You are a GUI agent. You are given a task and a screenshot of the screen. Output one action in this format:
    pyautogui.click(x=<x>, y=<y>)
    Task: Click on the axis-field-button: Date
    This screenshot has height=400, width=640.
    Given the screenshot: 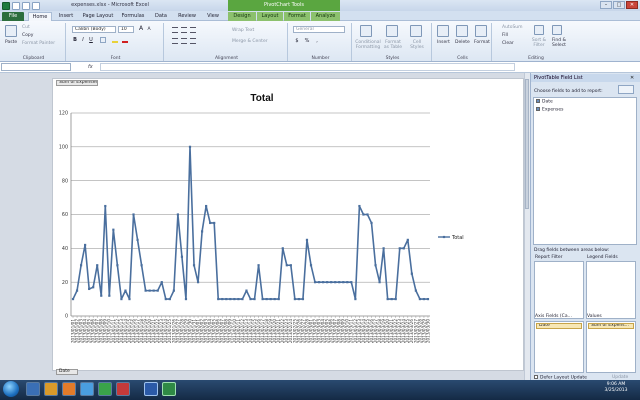 What is the action you would take?
    pyautogui.click(x=67, y=372)
    